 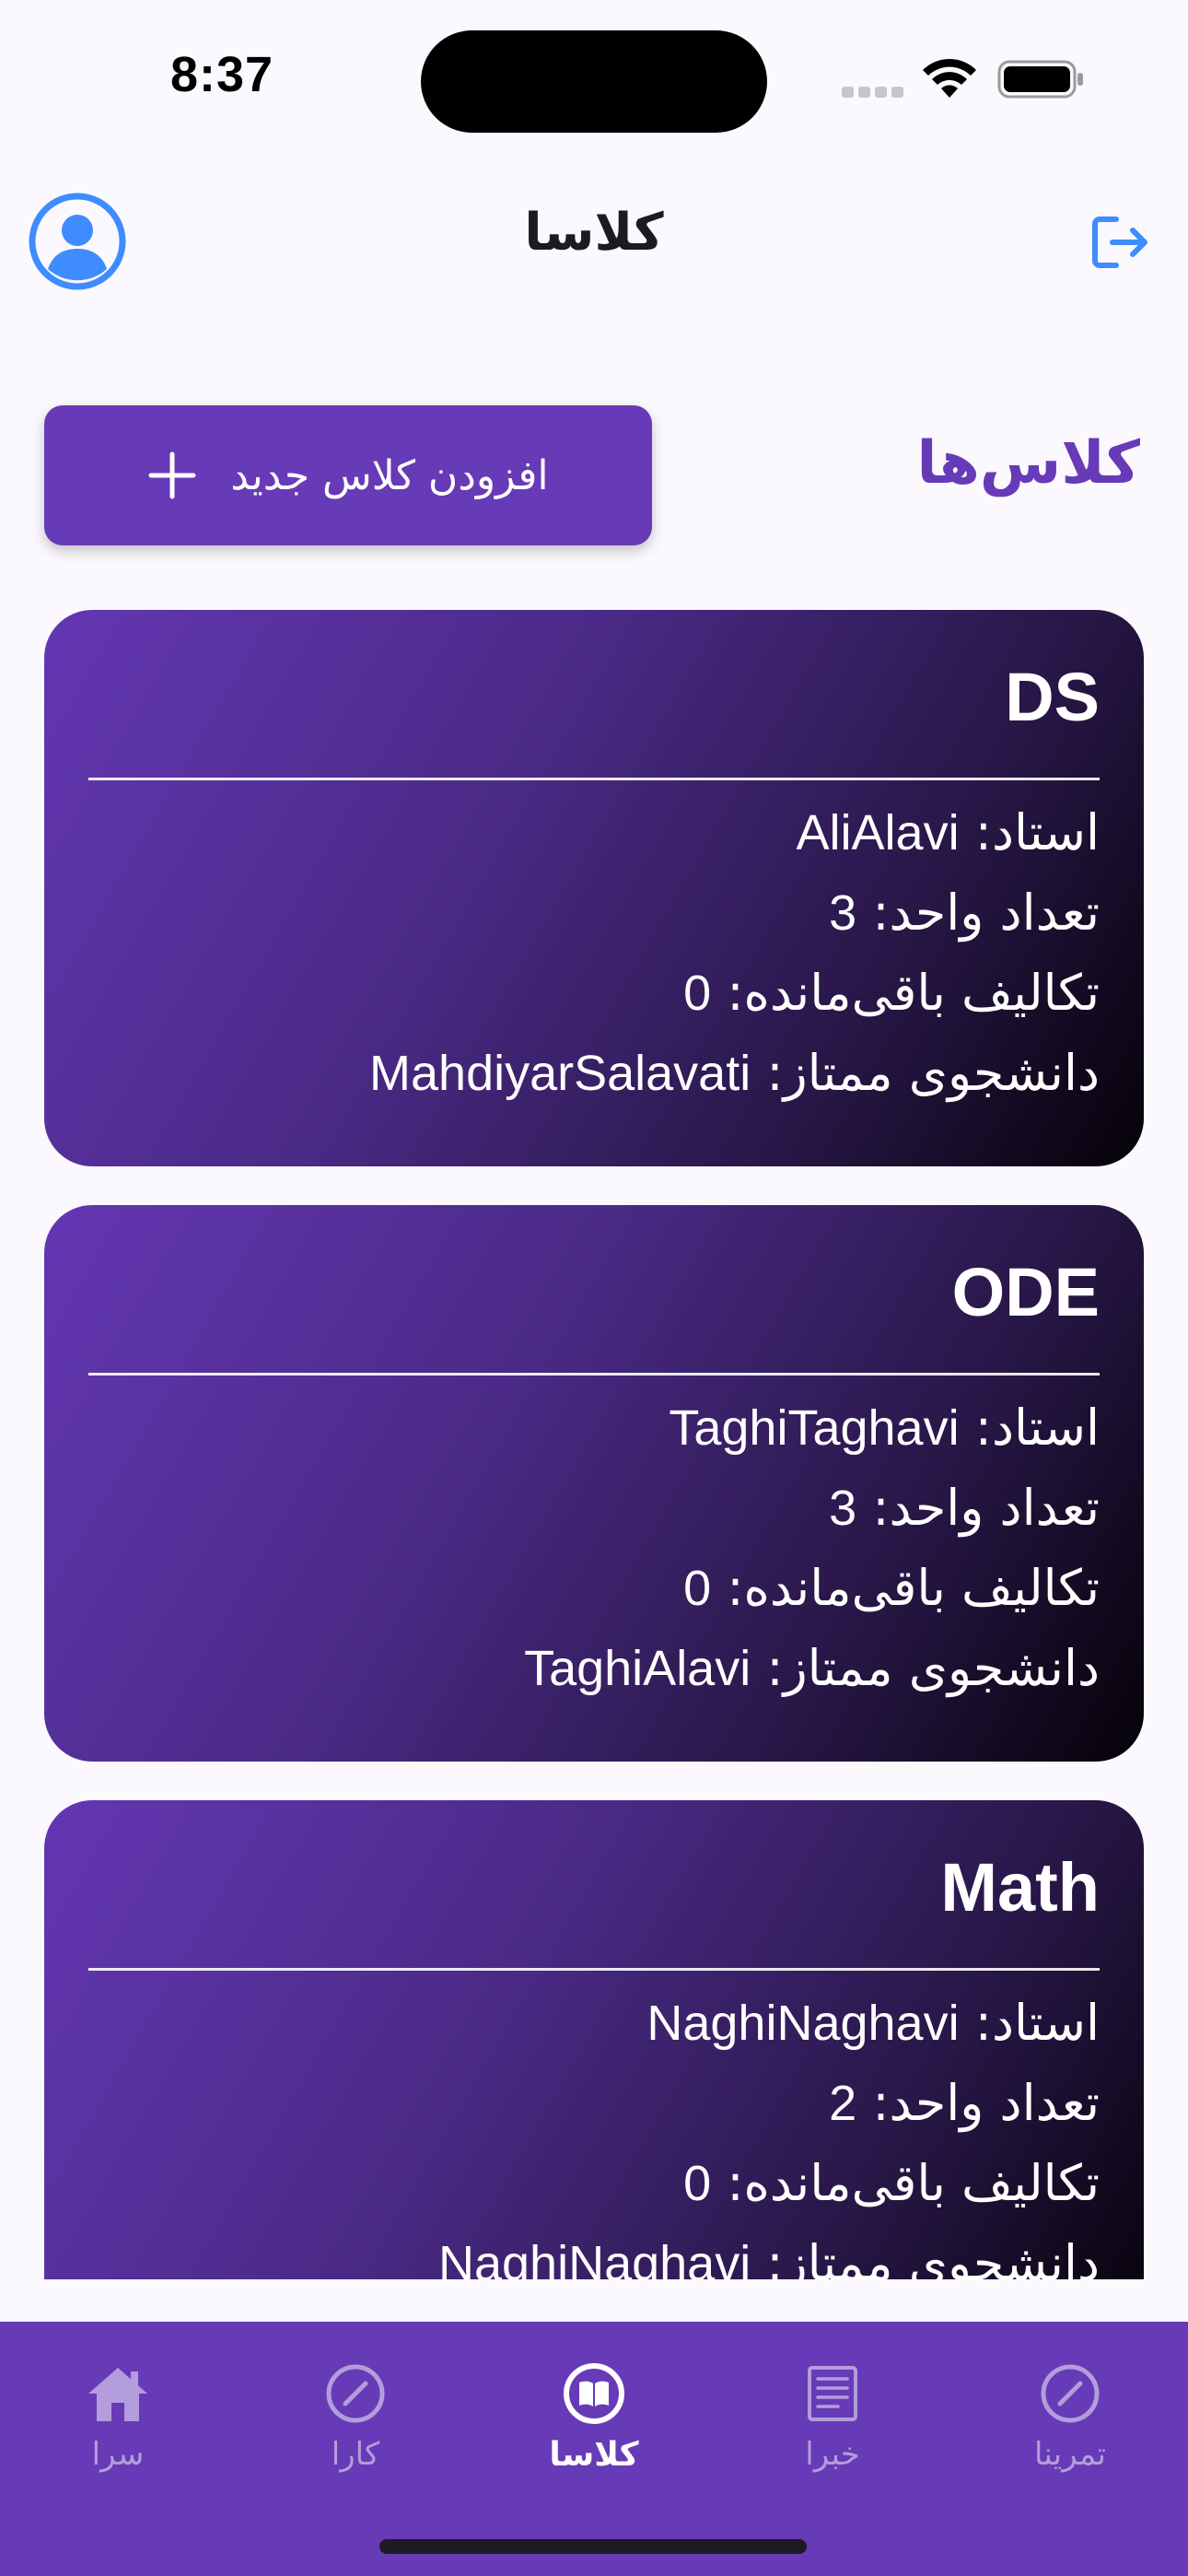 What do you see at coordinates (594, 2455) in the screenshot?
I see `nav-label: کلاسا` at bounding box center [594, 2455].